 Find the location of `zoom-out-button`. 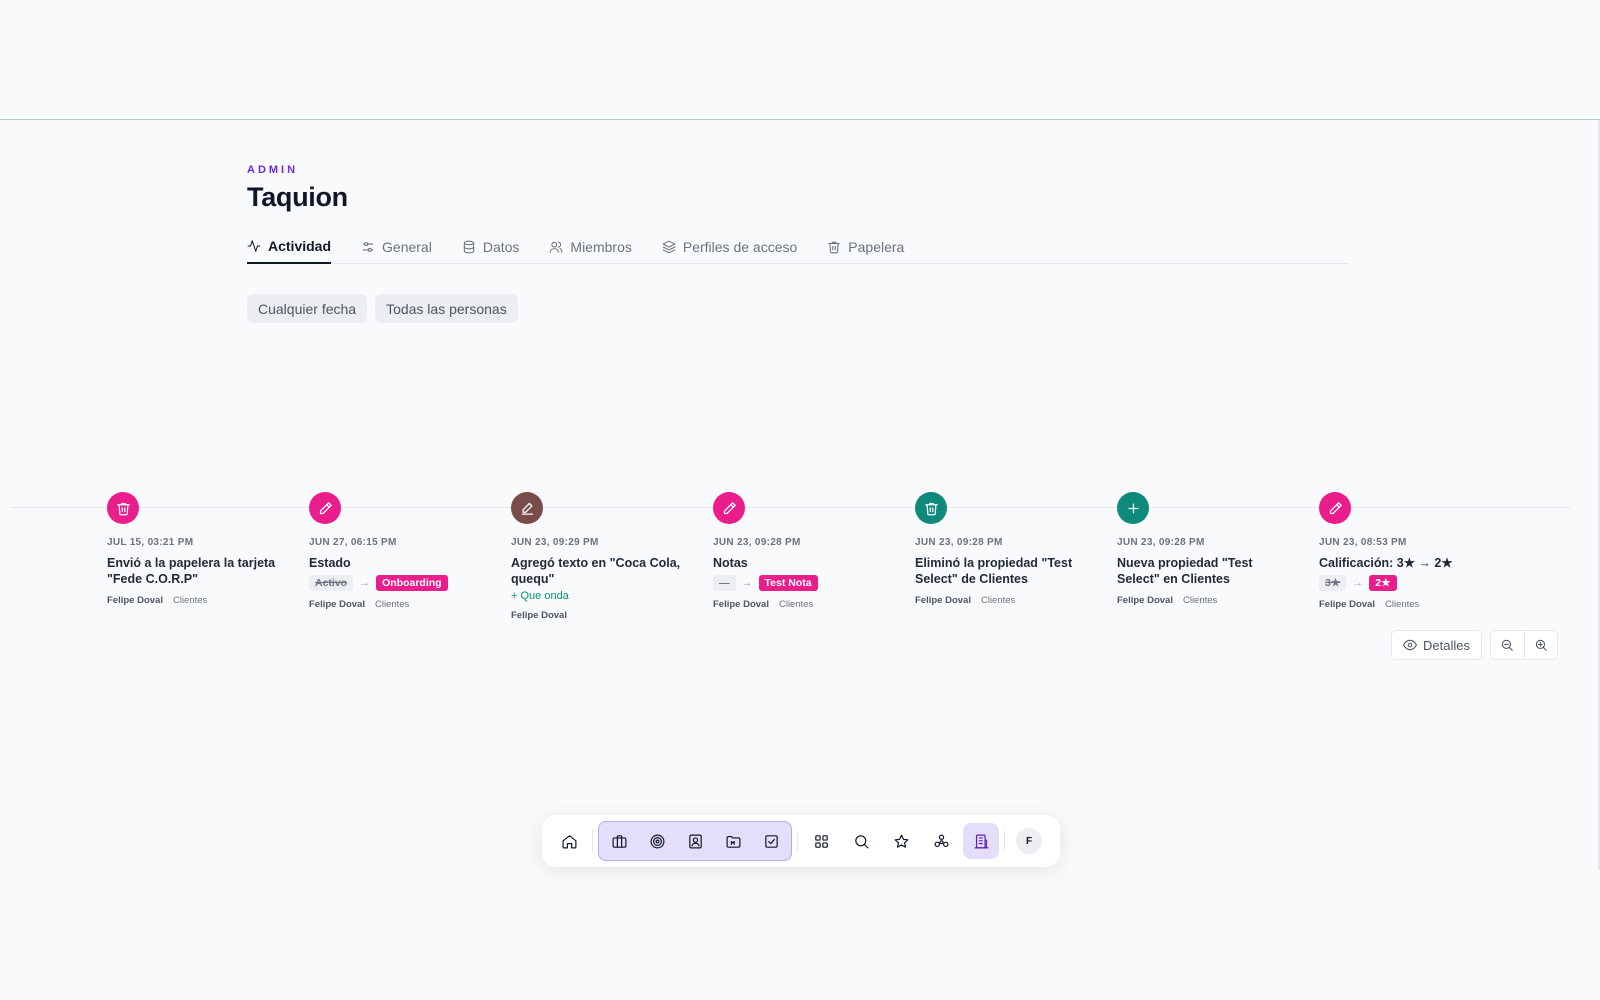

zoom-out-button is located at coordinates (1507, 645).